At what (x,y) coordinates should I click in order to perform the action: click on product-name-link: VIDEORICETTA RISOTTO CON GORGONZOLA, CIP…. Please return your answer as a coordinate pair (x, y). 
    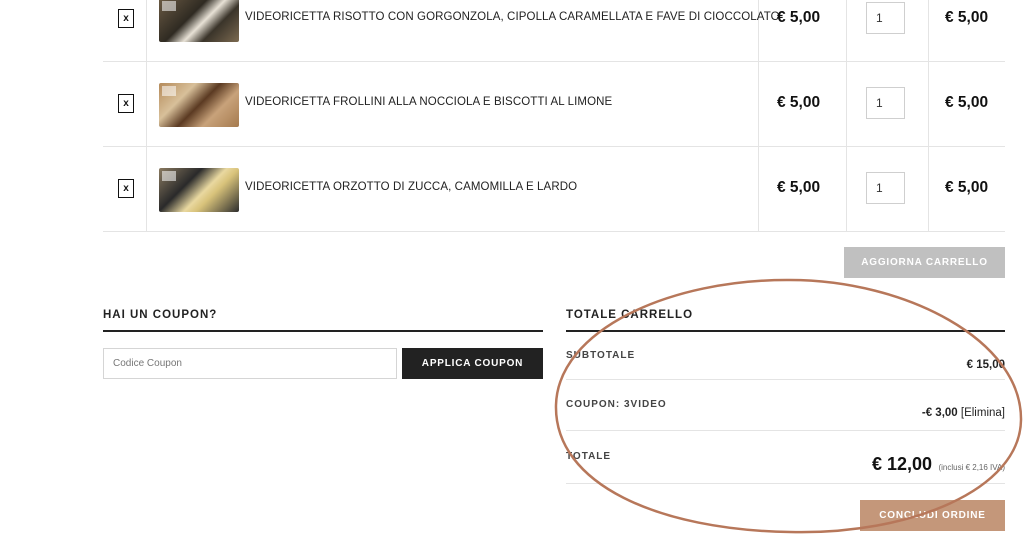
    Looking at the image, I should click on (512, 17).